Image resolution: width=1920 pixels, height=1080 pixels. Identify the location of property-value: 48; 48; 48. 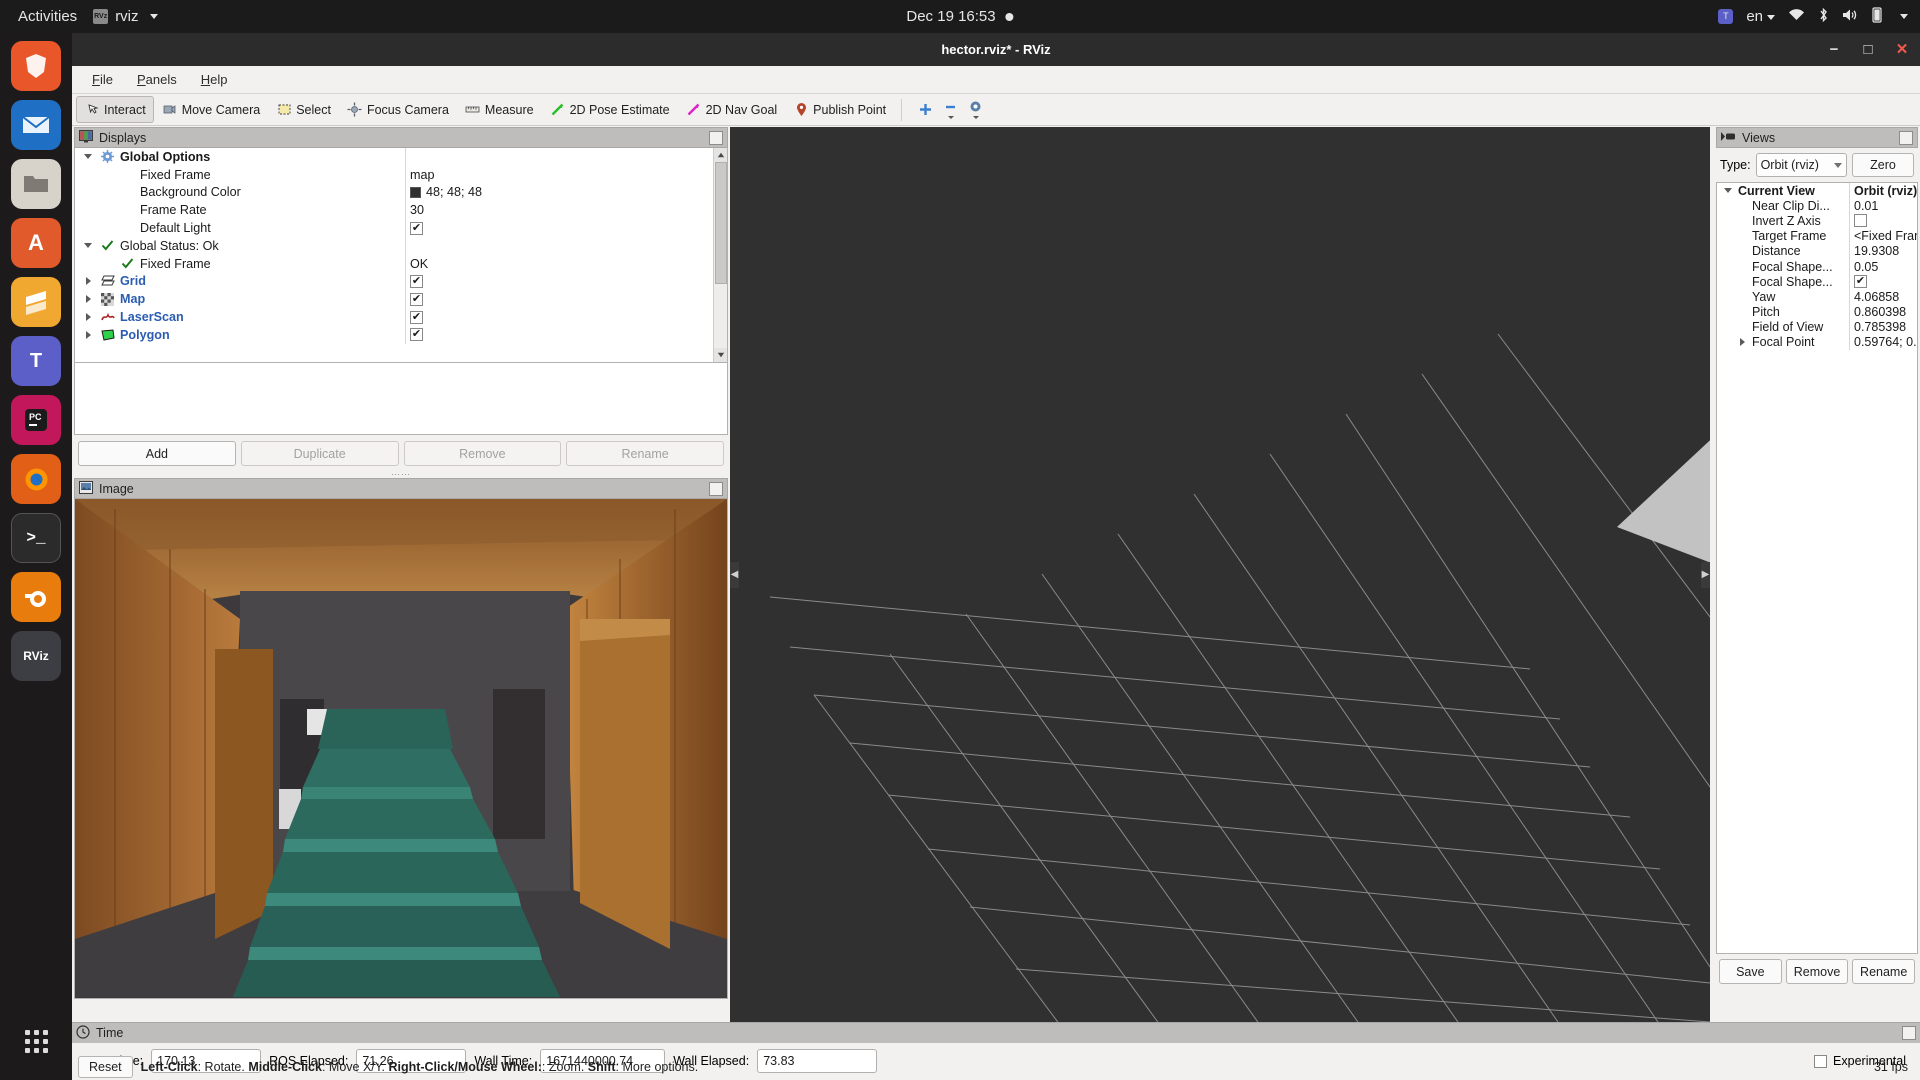
(566, 192).